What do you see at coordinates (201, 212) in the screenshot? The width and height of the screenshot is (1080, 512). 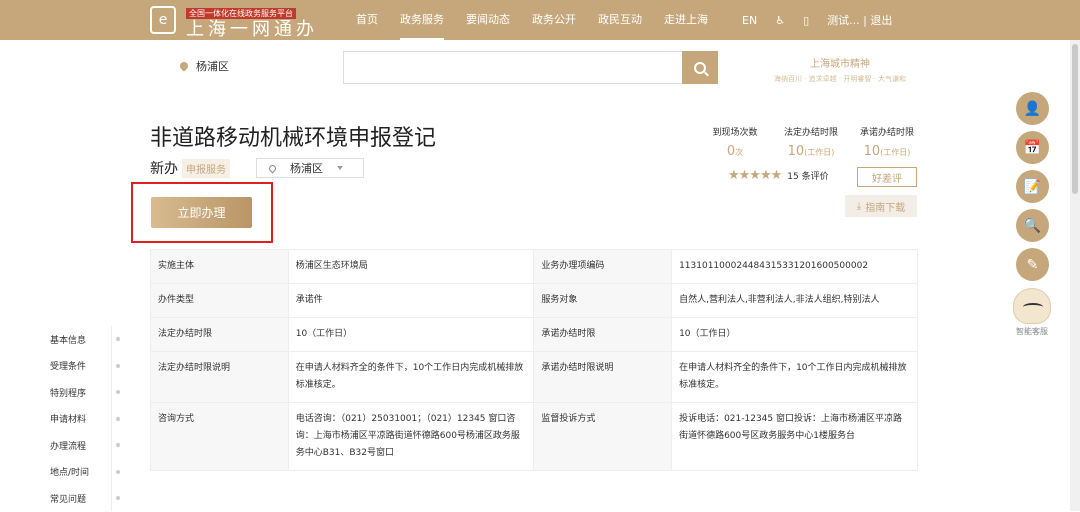 I see `apply-now-button: 立即办理` at bounding box center [201, 212].